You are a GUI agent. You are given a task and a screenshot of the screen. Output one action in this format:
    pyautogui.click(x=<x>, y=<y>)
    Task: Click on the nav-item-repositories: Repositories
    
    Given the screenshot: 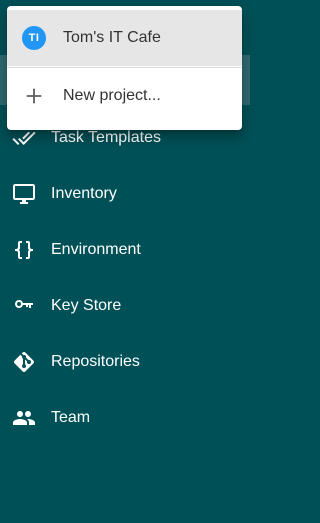 What is the action you would take?
    pyautogui.click(x=125, y=362)
    